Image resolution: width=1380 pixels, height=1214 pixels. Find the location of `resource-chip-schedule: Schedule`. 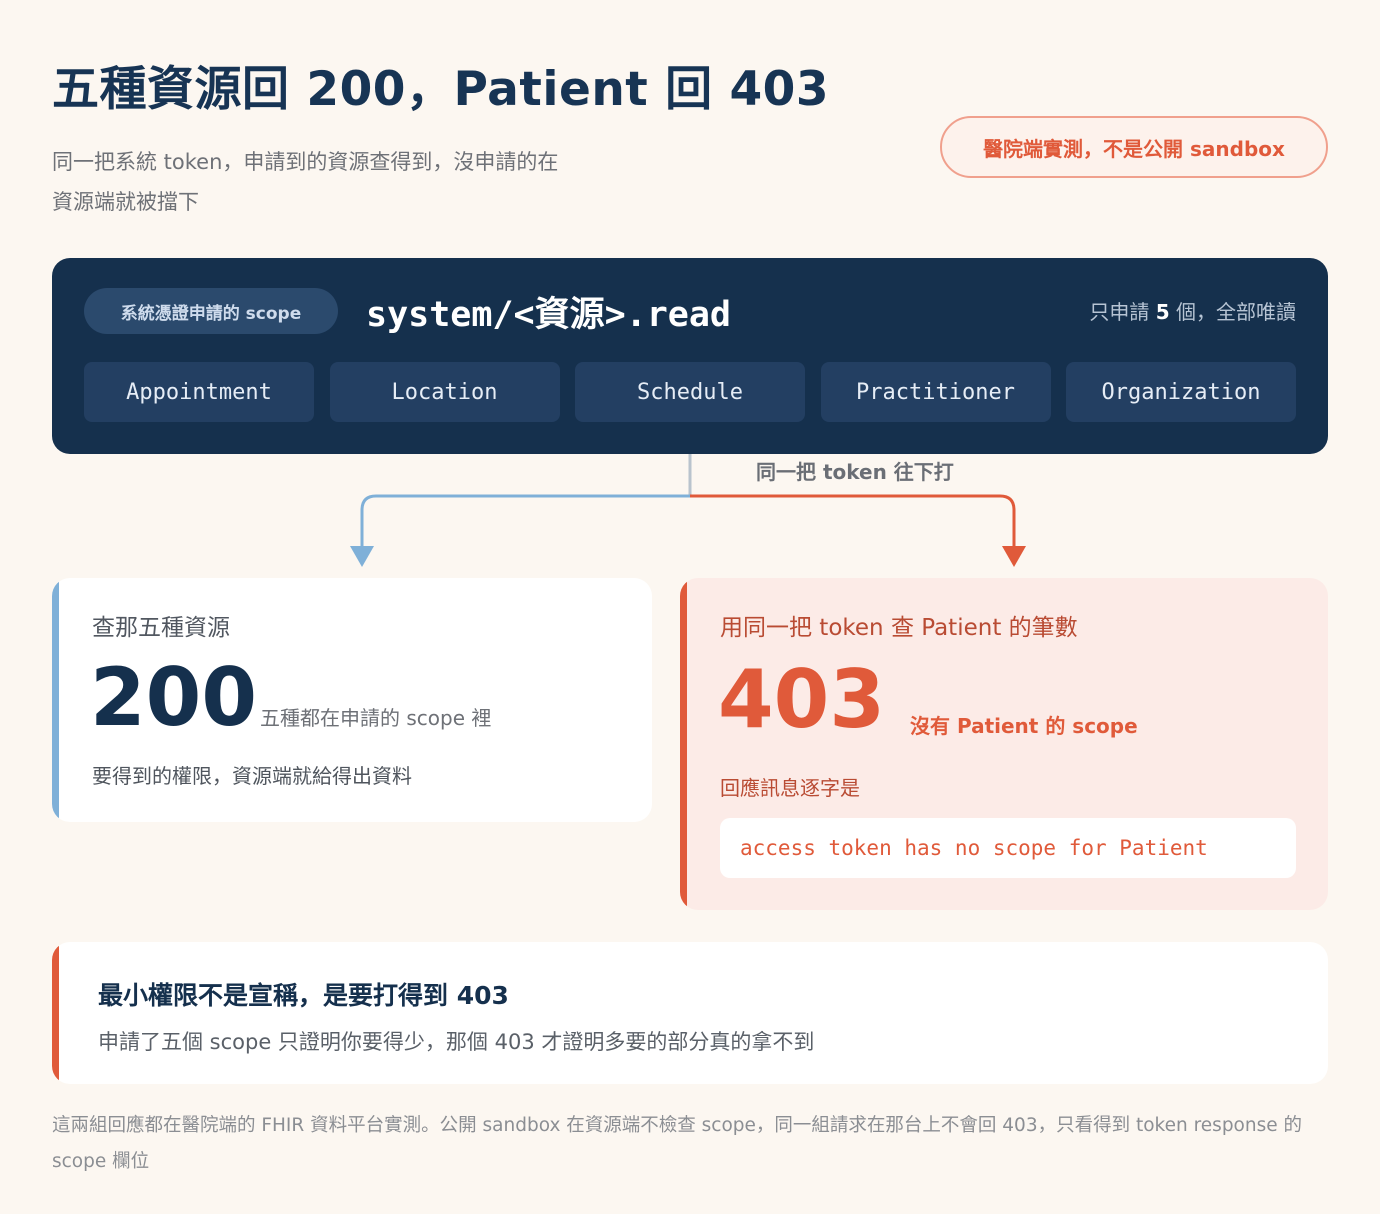

resource-chip-schedule: Schedule is located at coordinates (690, 392).